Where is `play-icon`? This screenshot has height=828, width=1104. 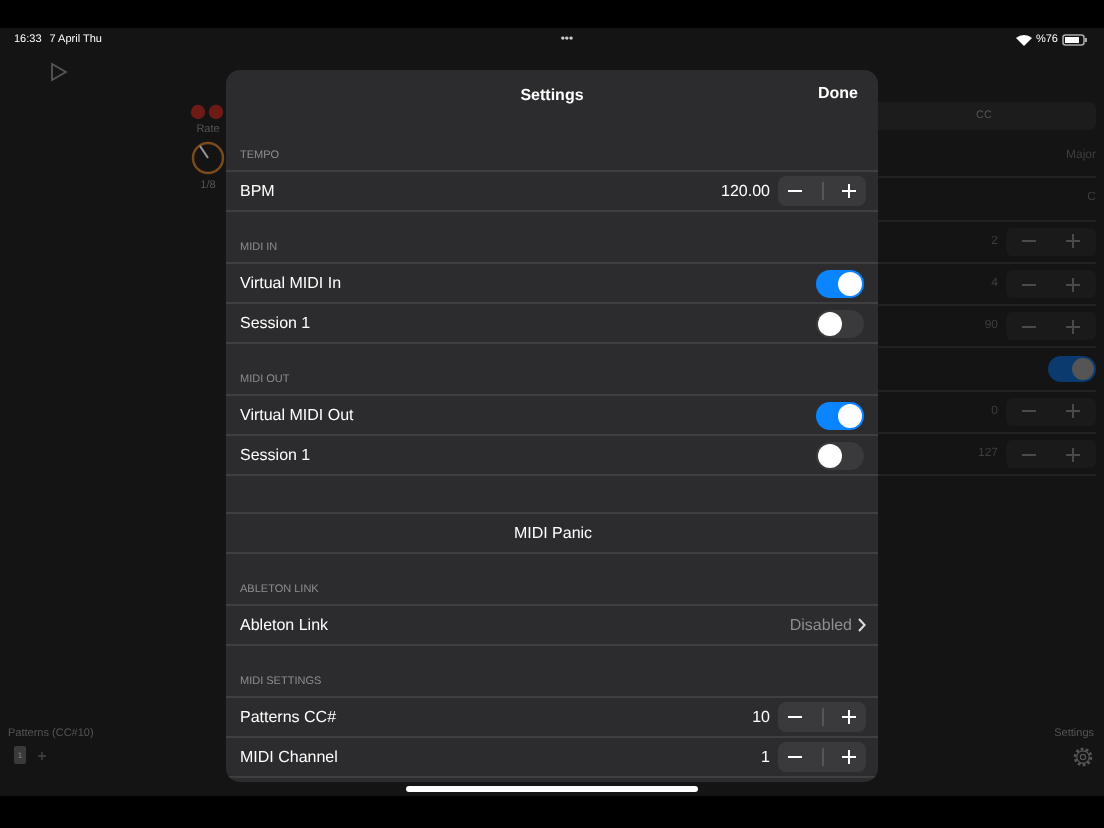 play-icon is located at coordinates (59, 72).